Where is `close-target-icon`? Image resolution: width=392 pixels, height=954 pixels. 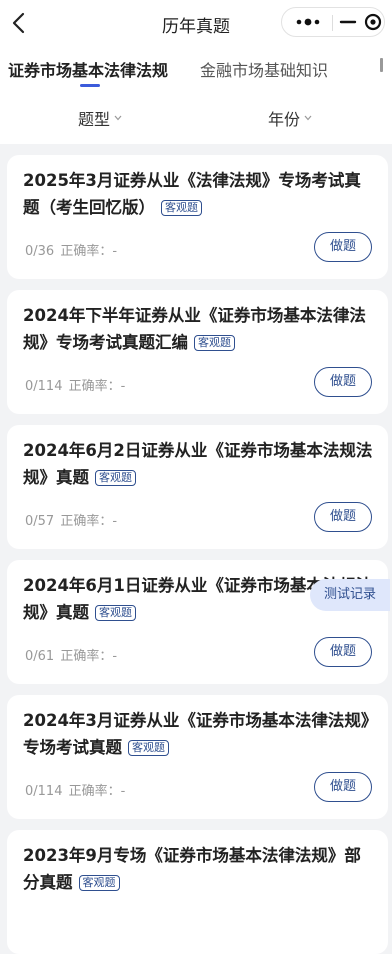 close-target-icon is located at coordinates (373, 22).